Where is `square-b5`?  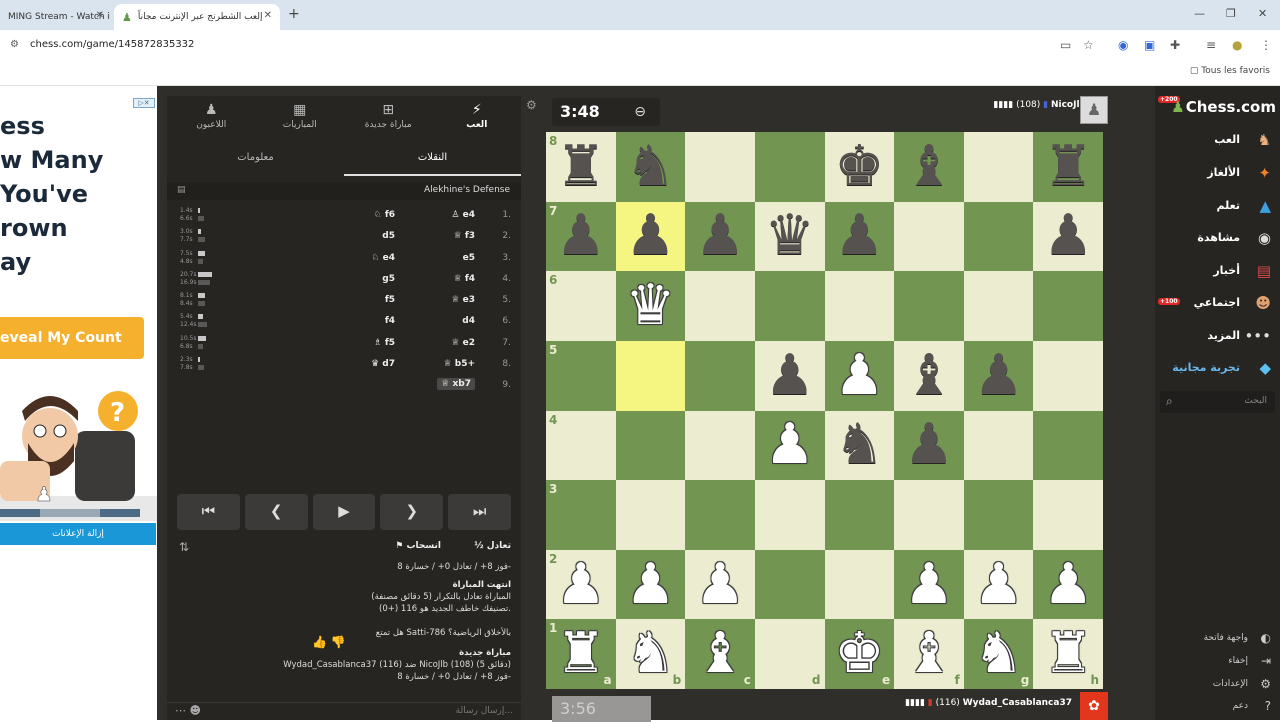
square-b5 is located at coordinates (650, 375).